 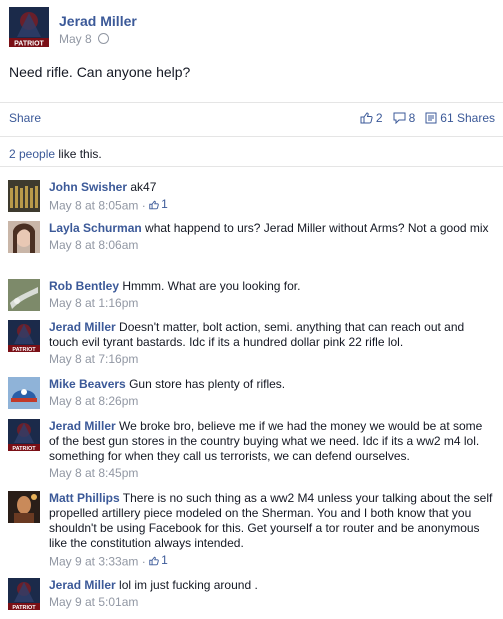 I want to click on comment-text: Hmmm. What are you looking for., so click(x=211, y=286).